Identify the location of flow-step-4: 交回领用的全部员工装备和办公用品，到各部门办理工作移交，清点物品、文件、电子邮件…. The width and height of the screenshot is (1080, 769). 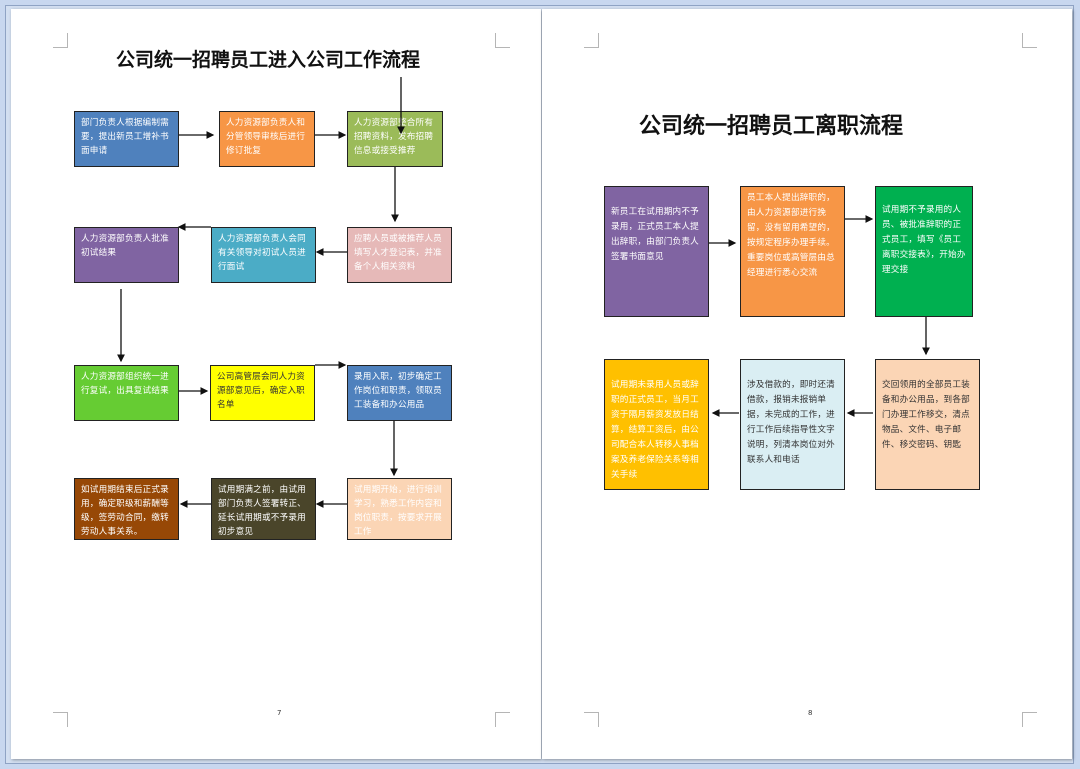
(927, 424).